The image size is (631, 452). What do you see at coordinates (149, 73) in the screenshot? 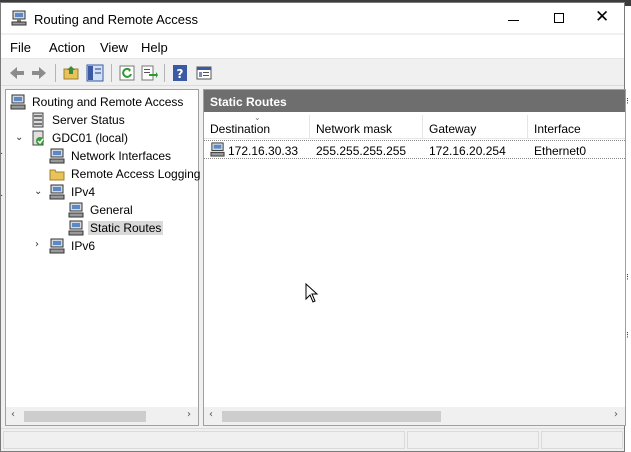
I see `export-list-icon` at bounding box center [149, 73].